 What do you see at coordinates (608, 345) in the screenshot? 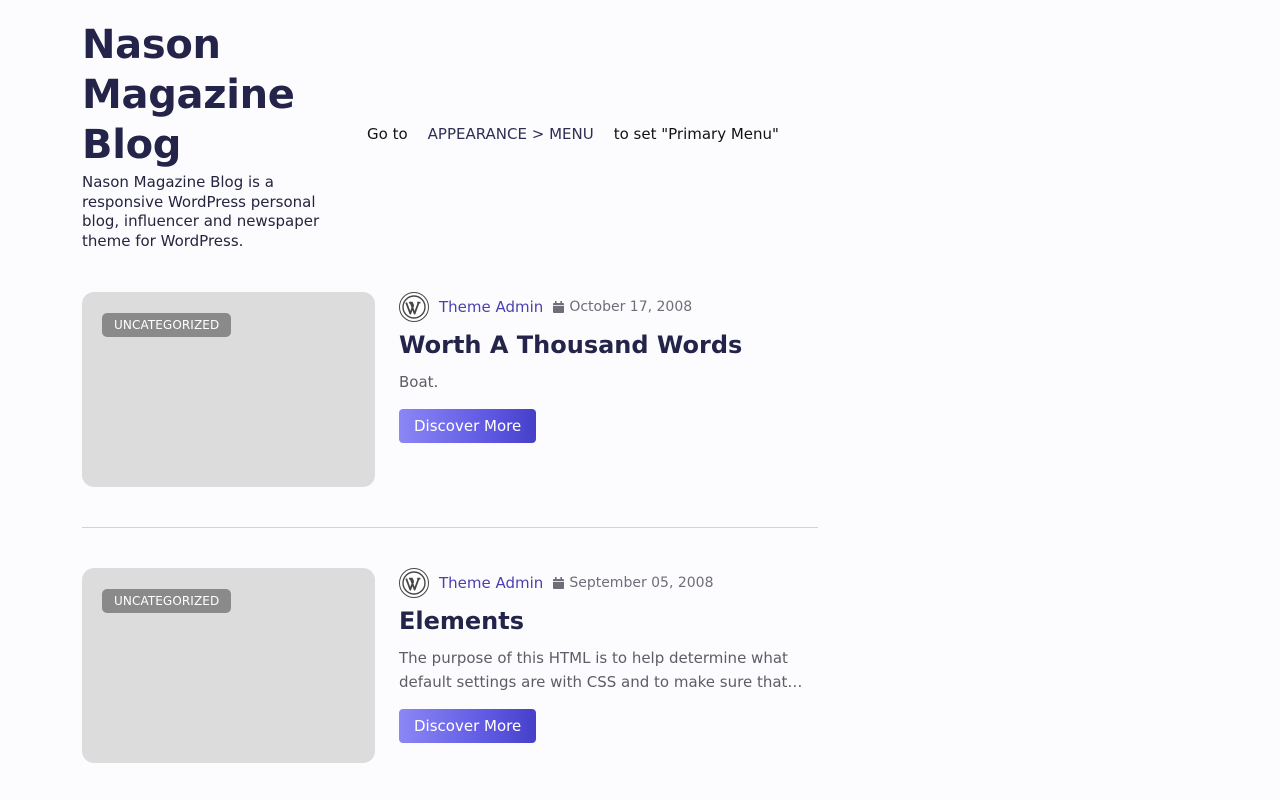
I see `post-title: Worth A Thousand Words` at bounding box center [608, 345].